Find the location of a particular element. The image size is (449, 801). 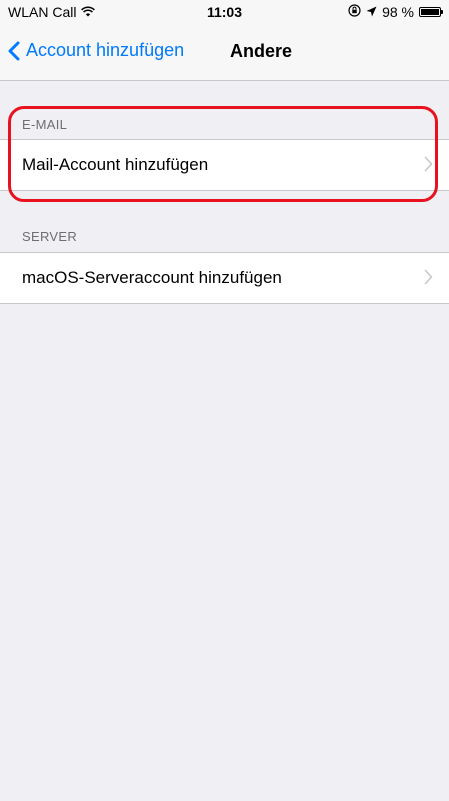

section-header-server: SERVER is located at coordinates (50, 236).